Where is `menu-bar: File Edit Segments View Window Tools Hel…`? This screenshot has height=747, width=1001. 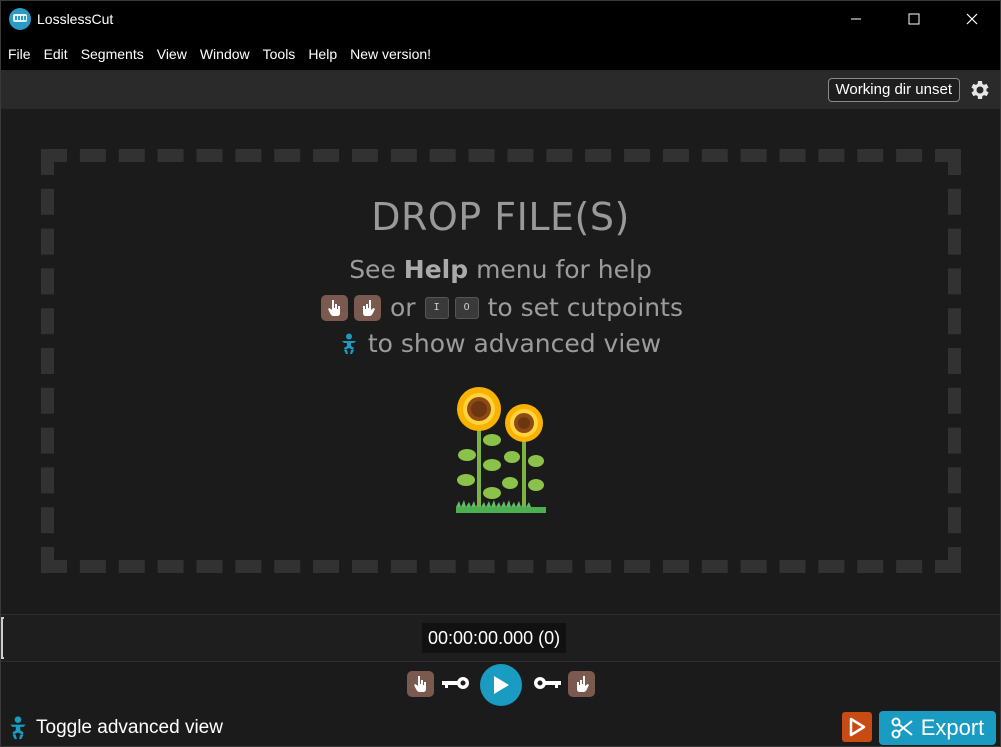
menu-bar: File Edit Segments View Window Tools Hel… is located at coordinates (500, 54).